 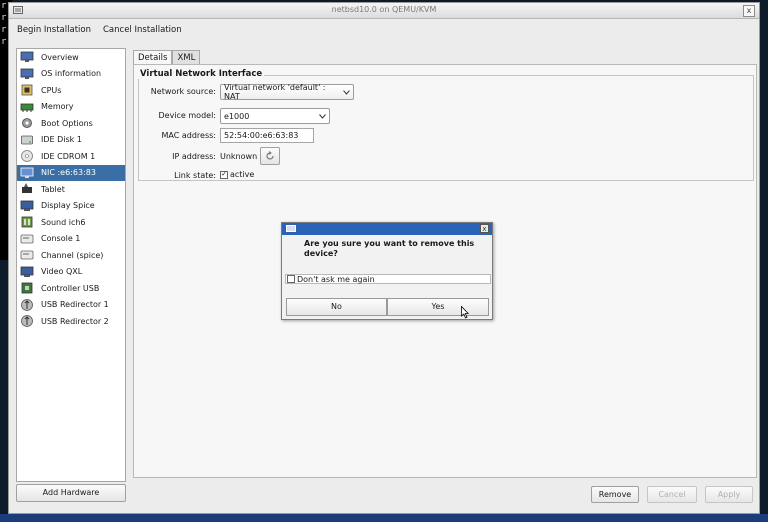 What do you see at coordinates (387, 229) in the screenshot?
I see `dialog-titlebar: x` at bounding box center [387, 229].